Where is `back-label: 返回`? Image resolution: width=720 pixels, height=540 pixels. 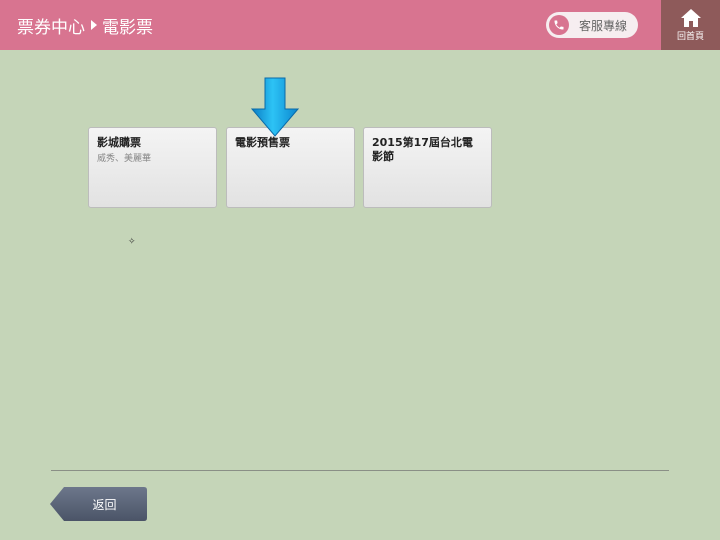 back-label: 返回 is located at coordinates (104, 504).